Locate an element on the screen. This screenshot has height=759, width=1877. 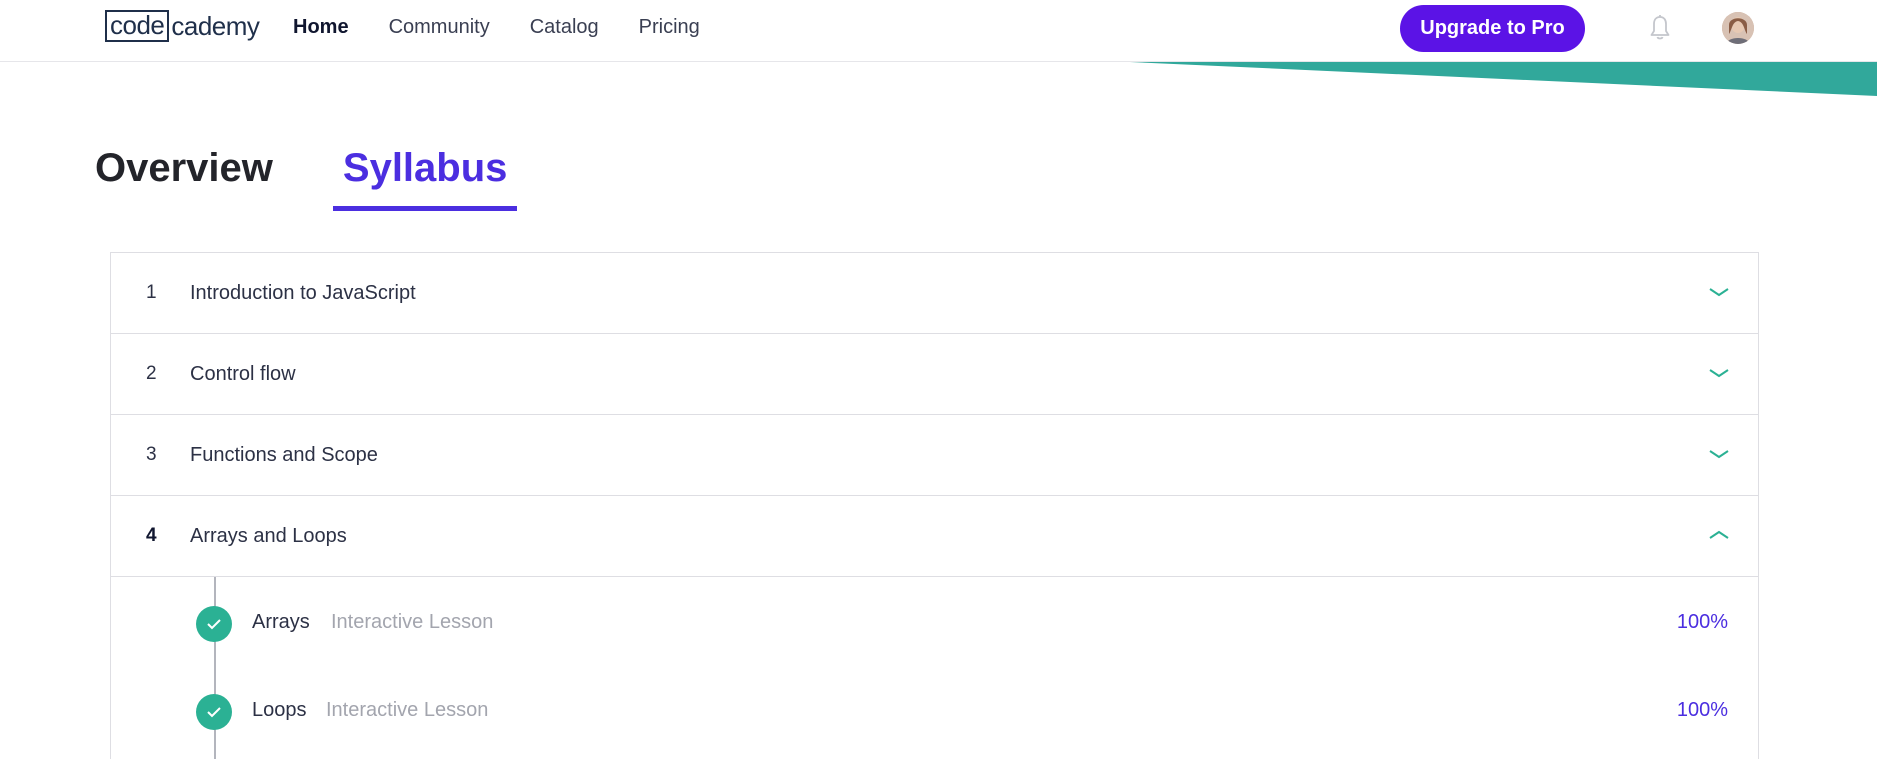
nav-home-link: Home is located at coordinates (321, 27).